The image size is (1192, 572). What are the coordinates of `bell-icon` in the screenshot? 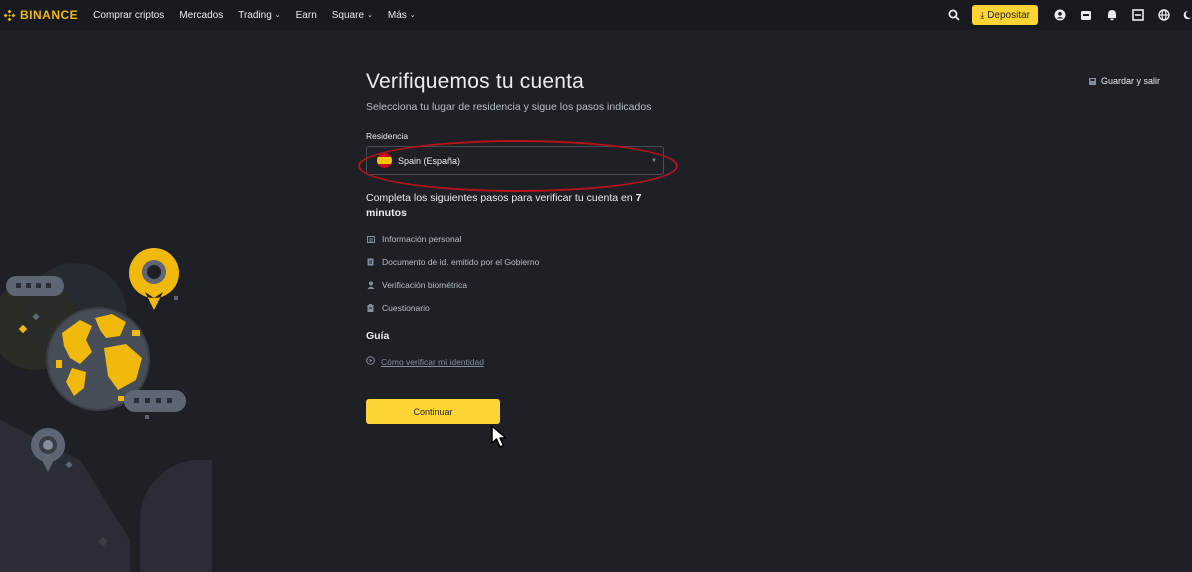 It's located at (1112, 15).